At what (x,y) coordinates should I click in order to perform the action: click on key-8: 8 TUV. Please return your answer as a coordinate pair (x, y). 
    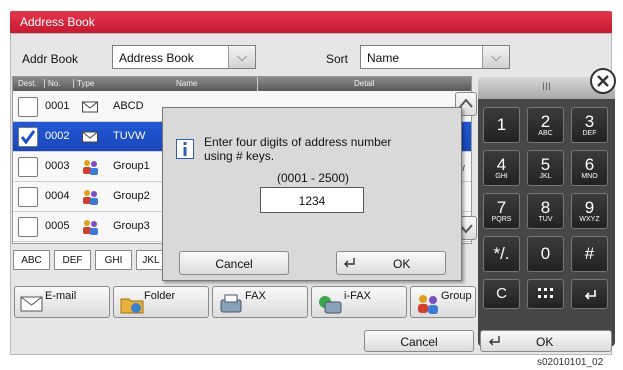
    Looking at the image, I should click on (545, 211).